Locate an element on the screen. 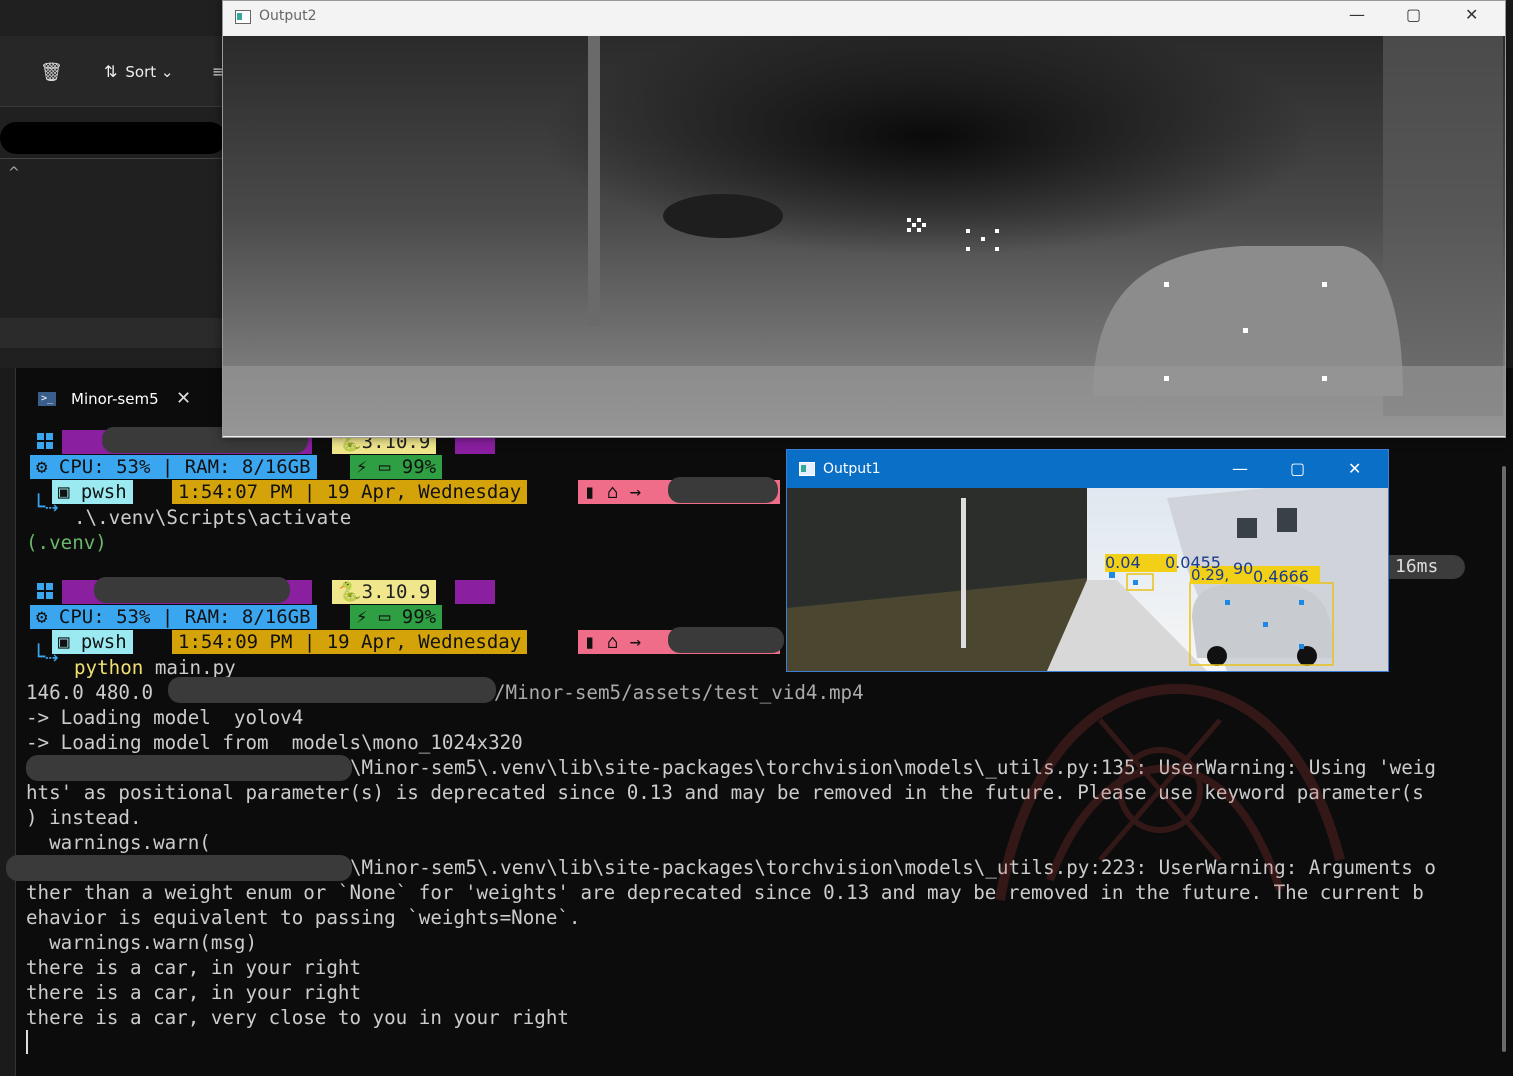  prompt-tail is located at coordinates (475, 592).